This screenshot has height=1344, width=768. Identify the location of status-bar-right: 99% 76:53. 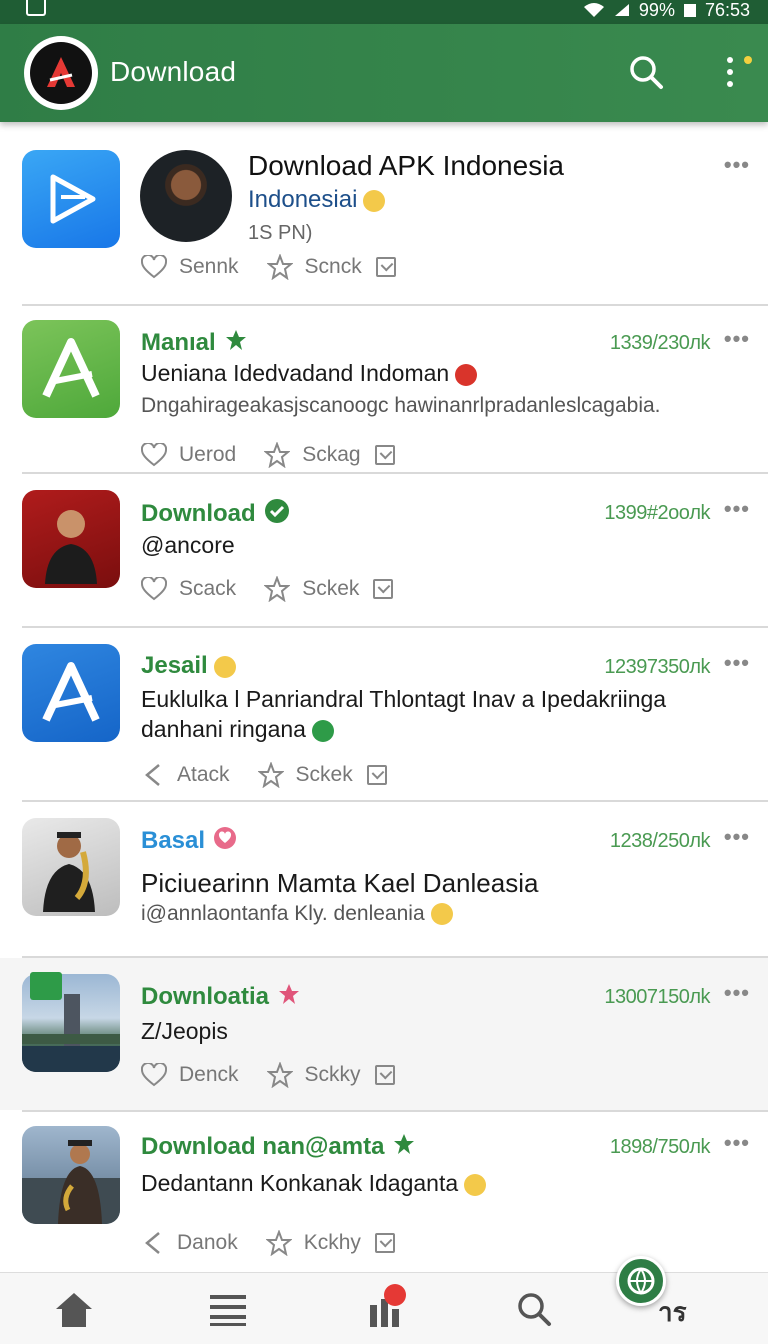
(666, 10).